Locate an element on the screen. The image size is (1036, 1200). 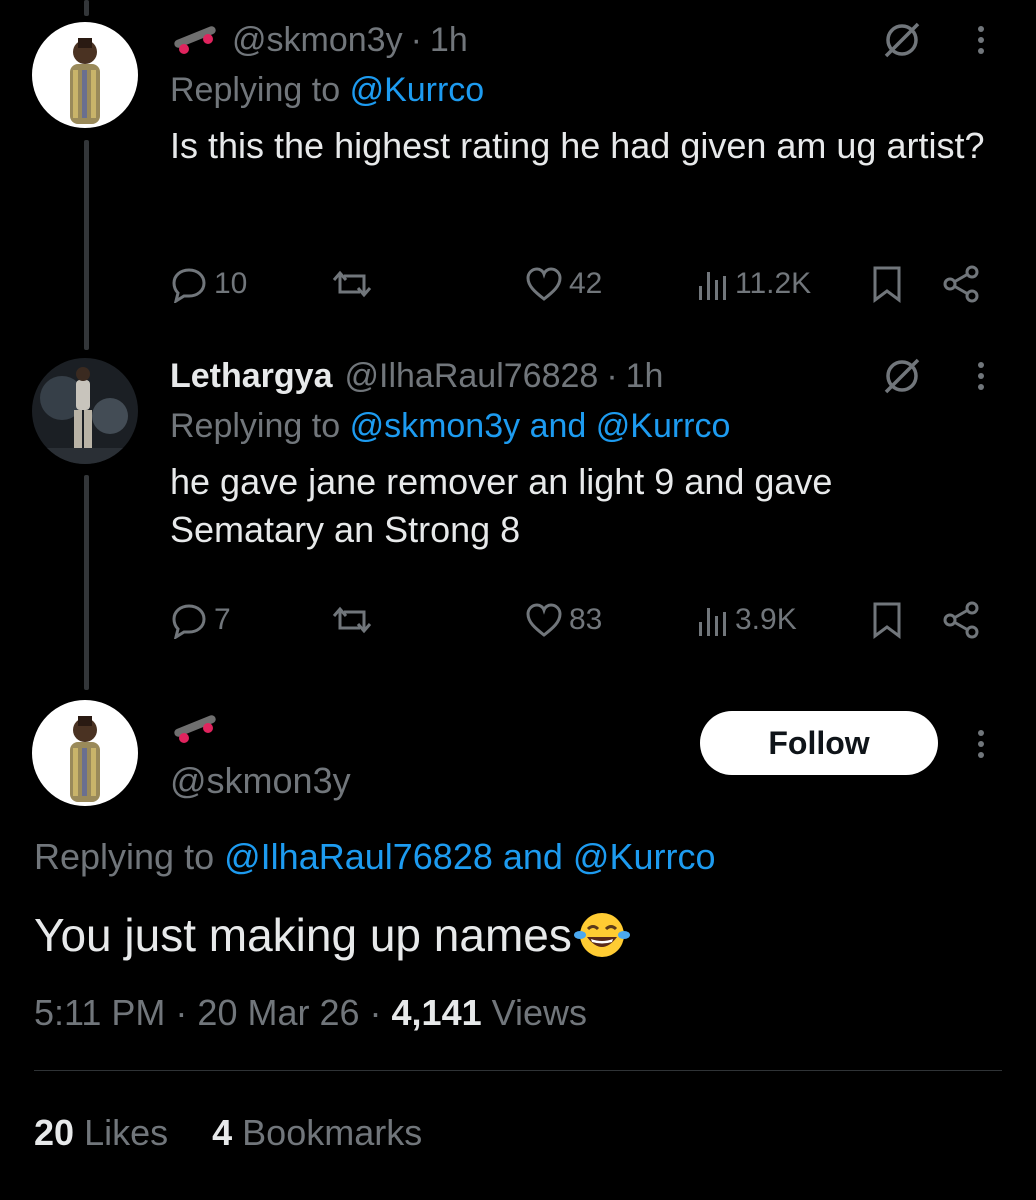
main-replying-to: Replying to @IlhaRaul76828 and @Kurrco is located at coordinates (375, 857).